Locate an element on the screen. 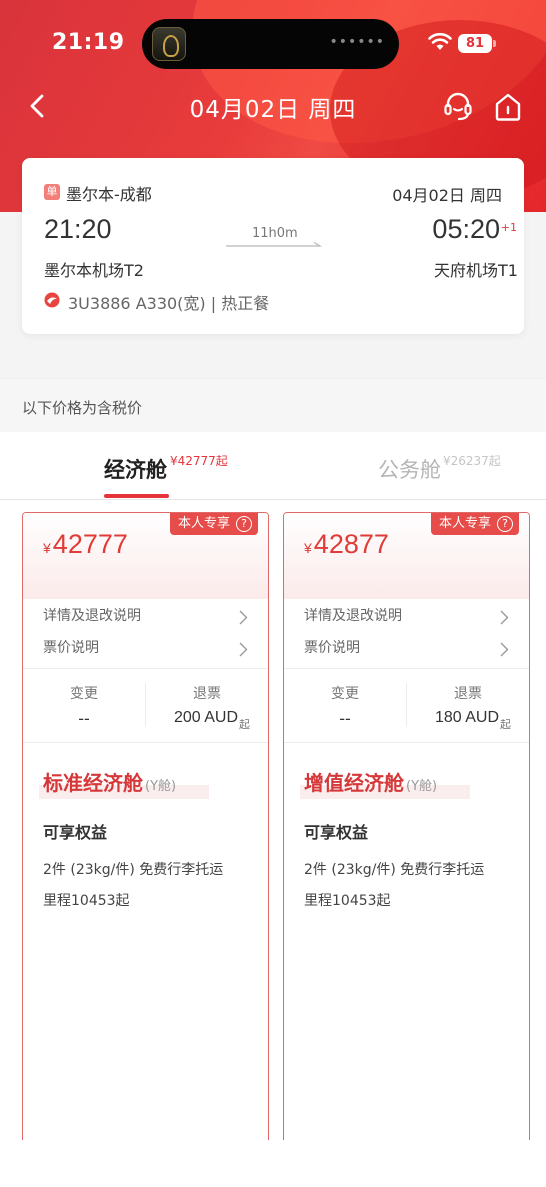 The height and width of the screenshot is (1187, 546). bottom-area is located at coordinates (273, 1163).